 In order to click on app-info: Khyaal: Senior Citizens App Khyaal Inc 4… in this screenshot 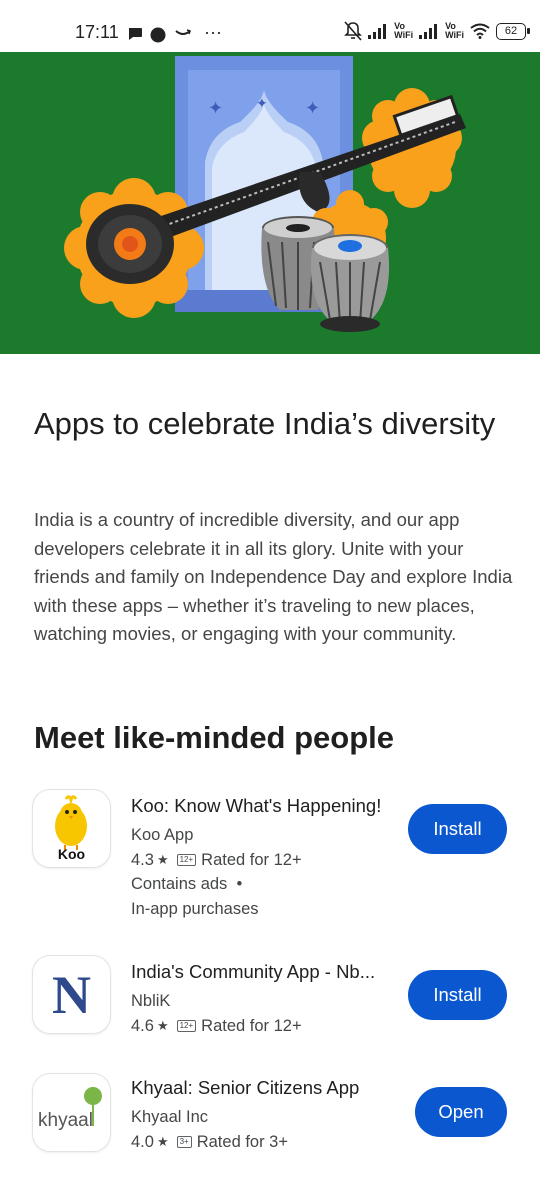, I will do `click(263, 1115)`.